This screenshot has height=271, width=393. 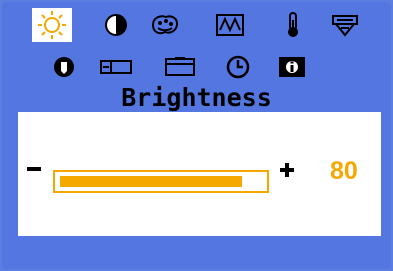 What do you see at coordinates (238, 67) in the screenshot?
I see `clock-icon` at bounding box center [238, 67].